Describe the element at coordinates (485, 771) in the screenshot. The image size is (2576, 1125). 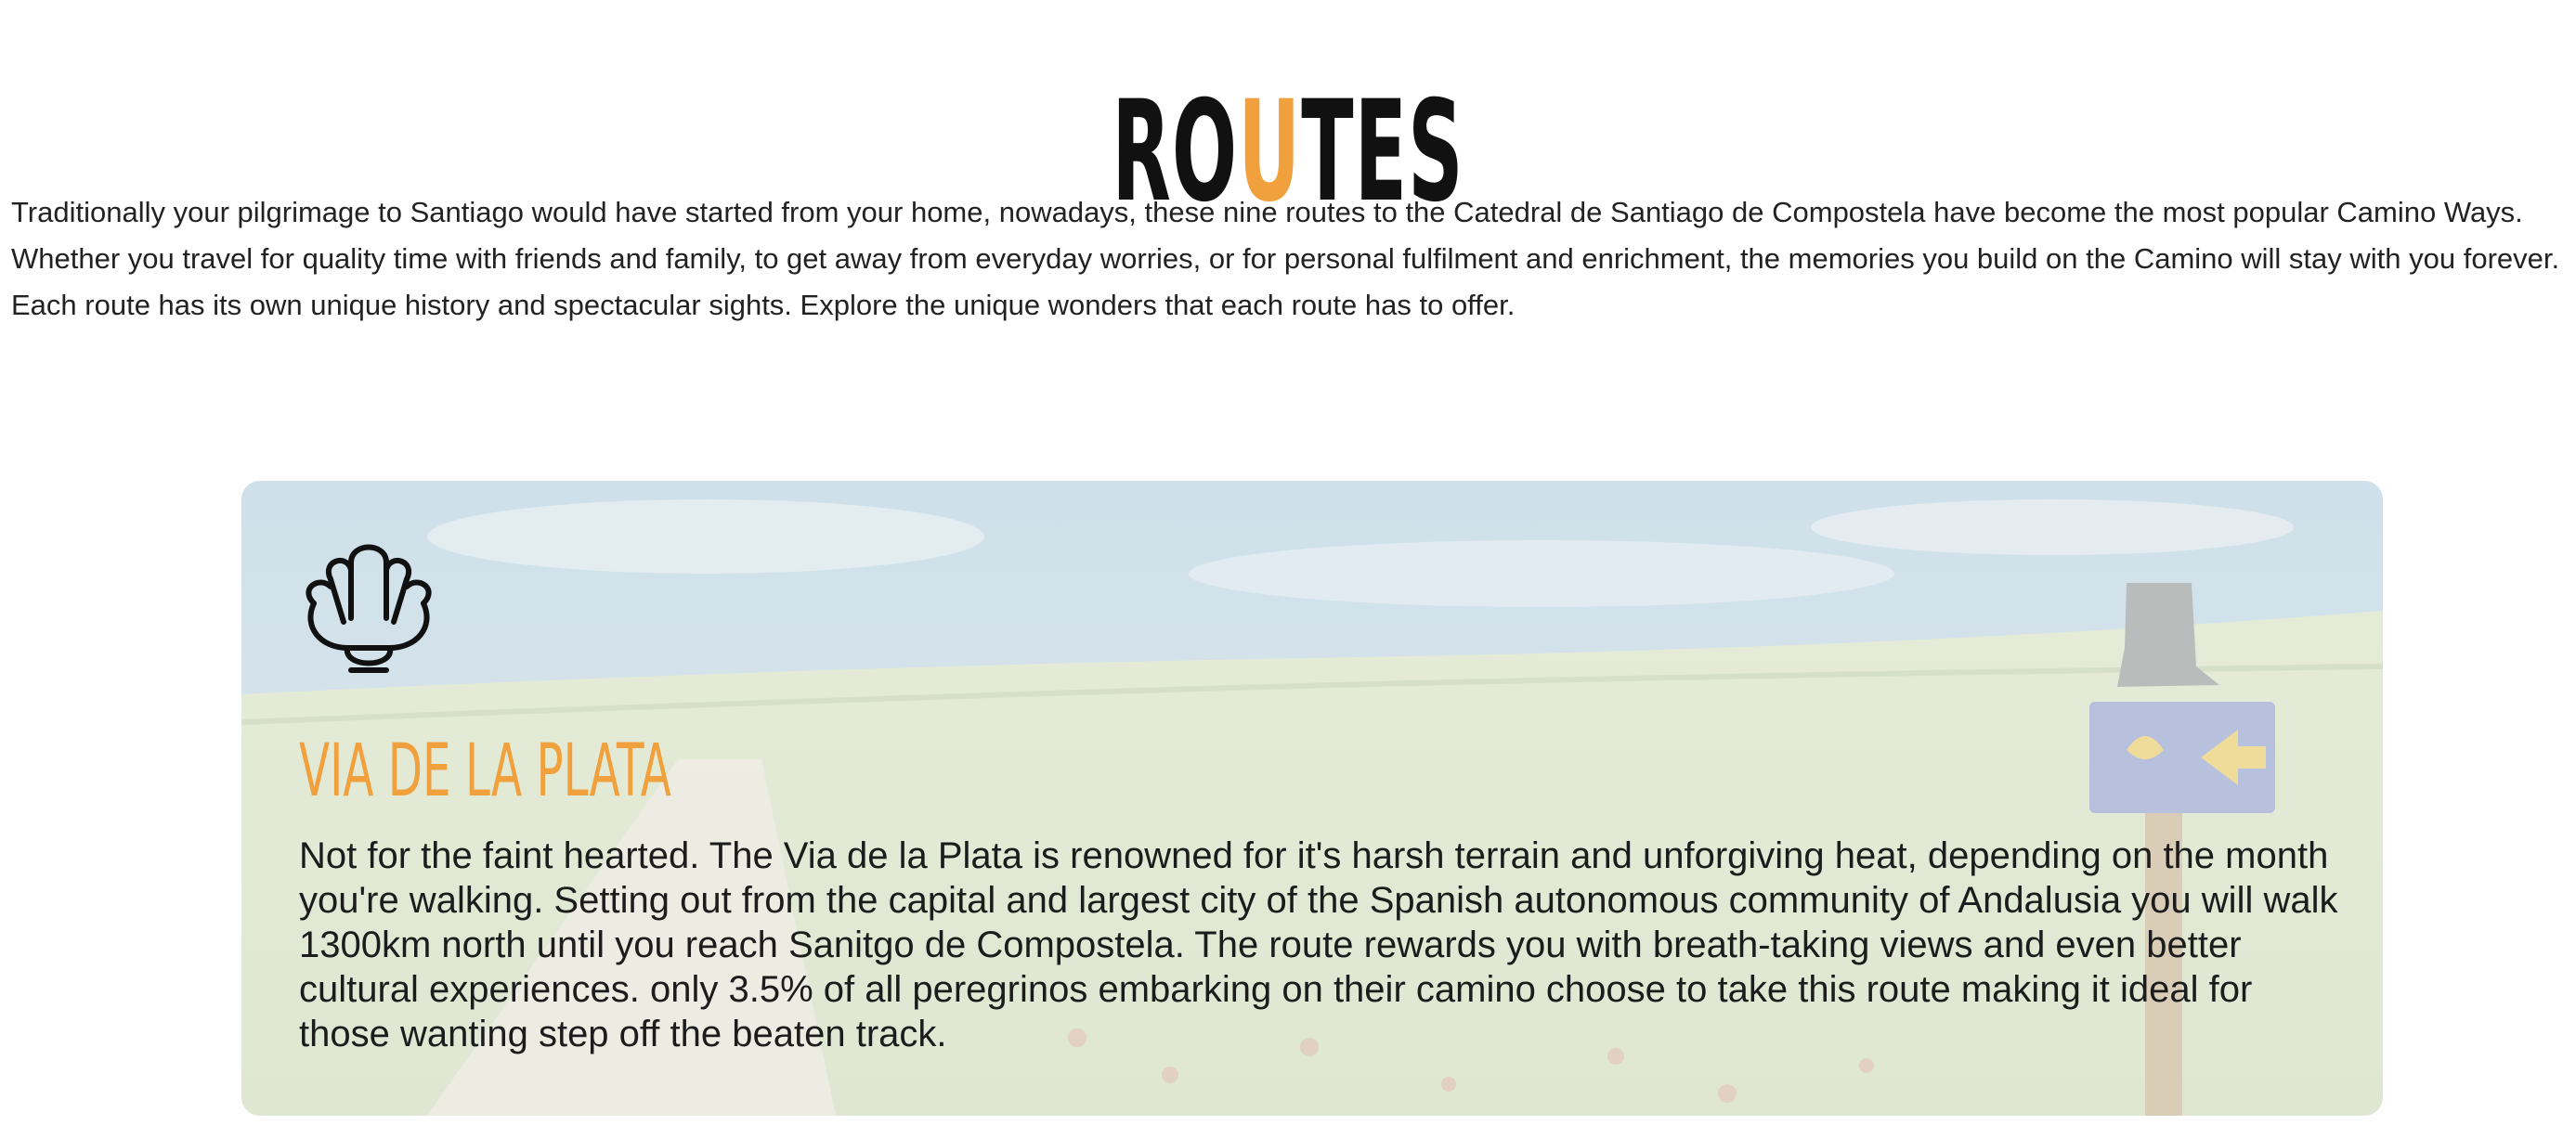
I see `route-title: VIA DE LA PLATA` at that location.